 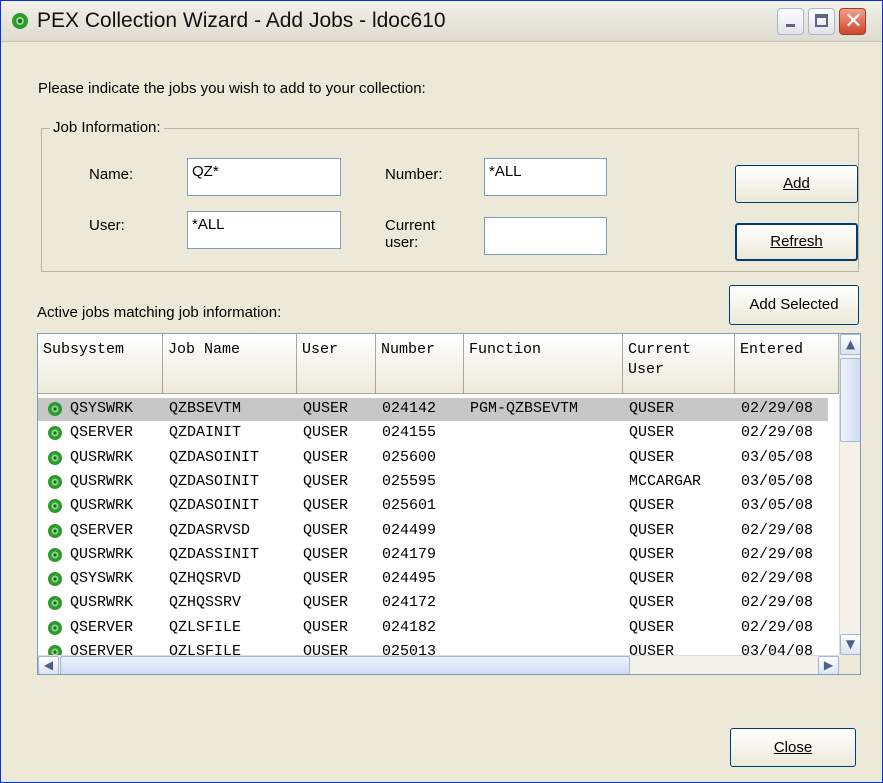 What do you see at coordinates (205, 579) in the screenshot?
I see `cell-job-name: QZHQSRVD` at bounding box center [205, 579].